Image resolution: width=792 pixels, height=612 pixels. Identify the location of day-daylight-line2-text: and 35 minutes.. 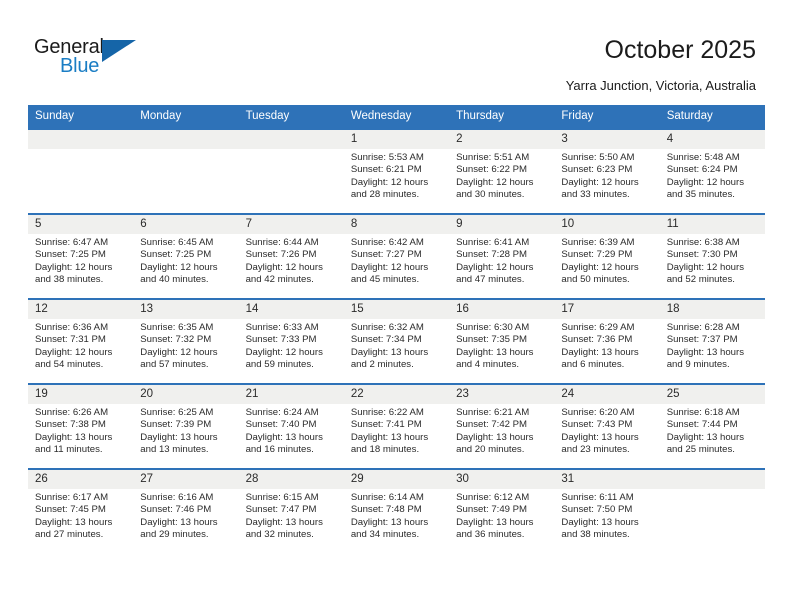
(700, 195).